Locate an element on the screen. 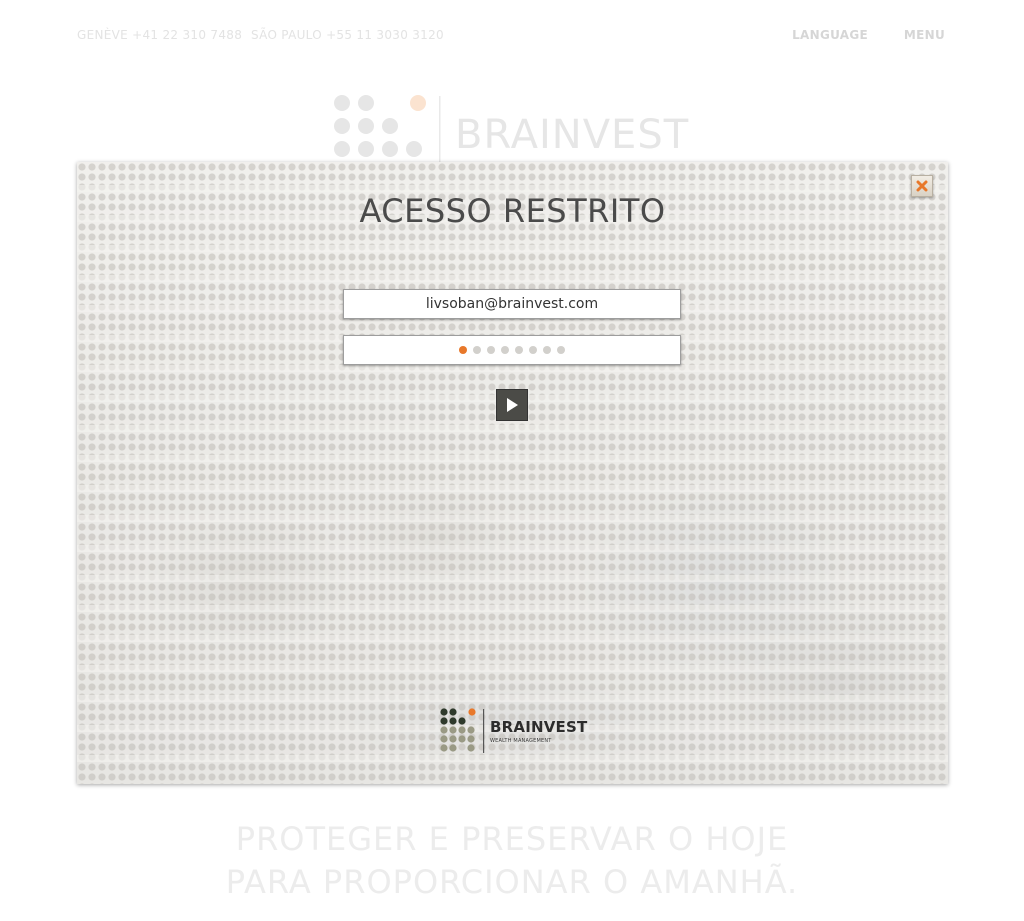 The height and width of the screenshot is (921, 1024). play-icon is located at coordinates (512, 405).